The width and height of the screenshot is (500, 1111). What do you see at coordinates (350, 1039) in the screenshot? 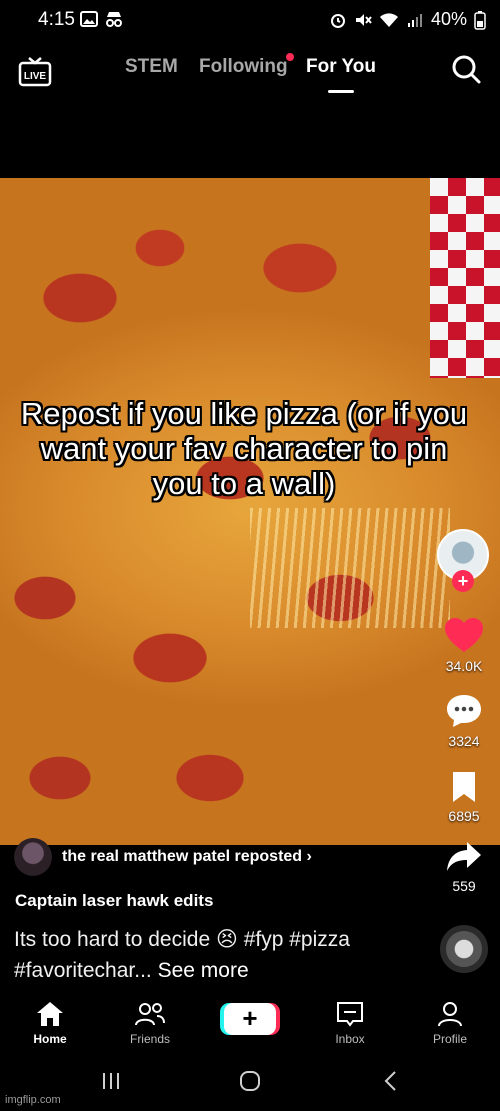
I see `nav-inbox-label: Inbox` at bounding box center [350, 1039].